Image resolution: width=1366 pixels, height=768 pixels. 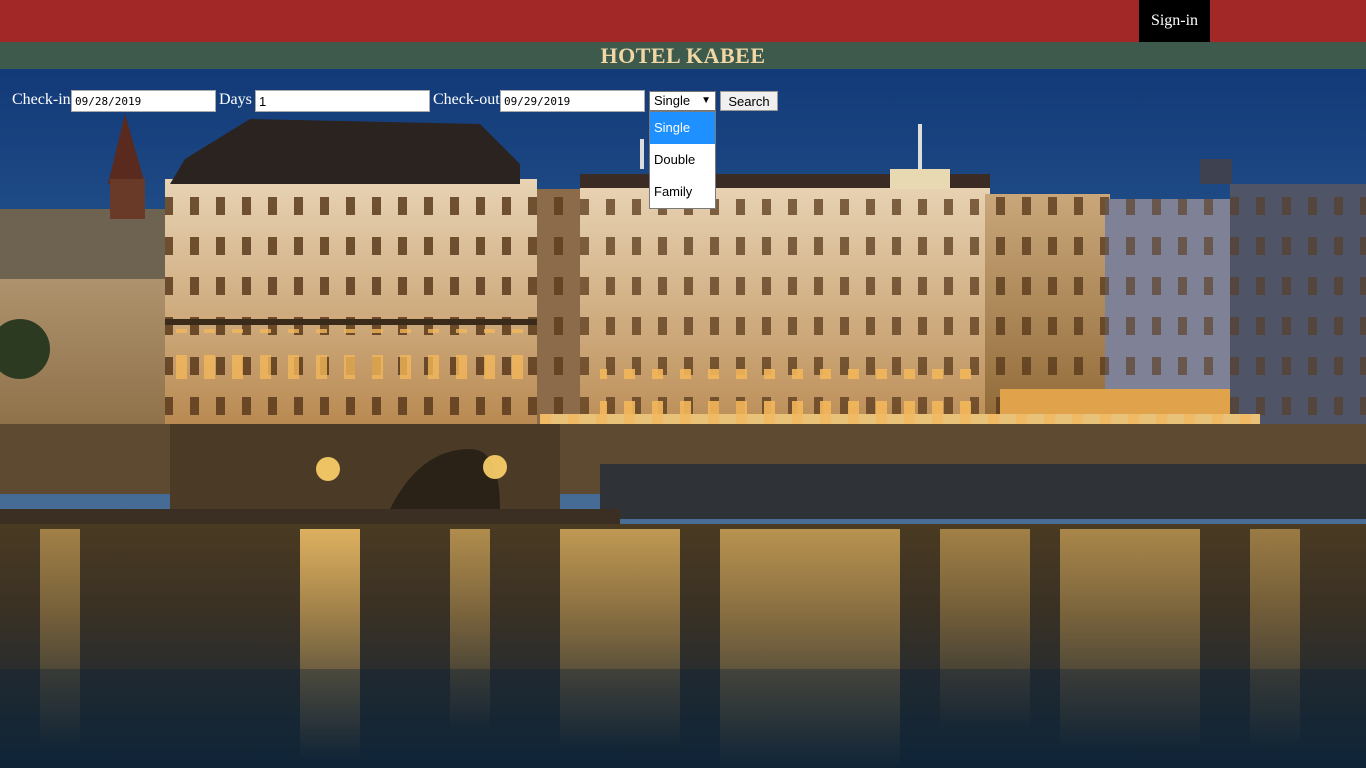 I want to click on room-type-select: Single ▼, so click(x=682, y=101).